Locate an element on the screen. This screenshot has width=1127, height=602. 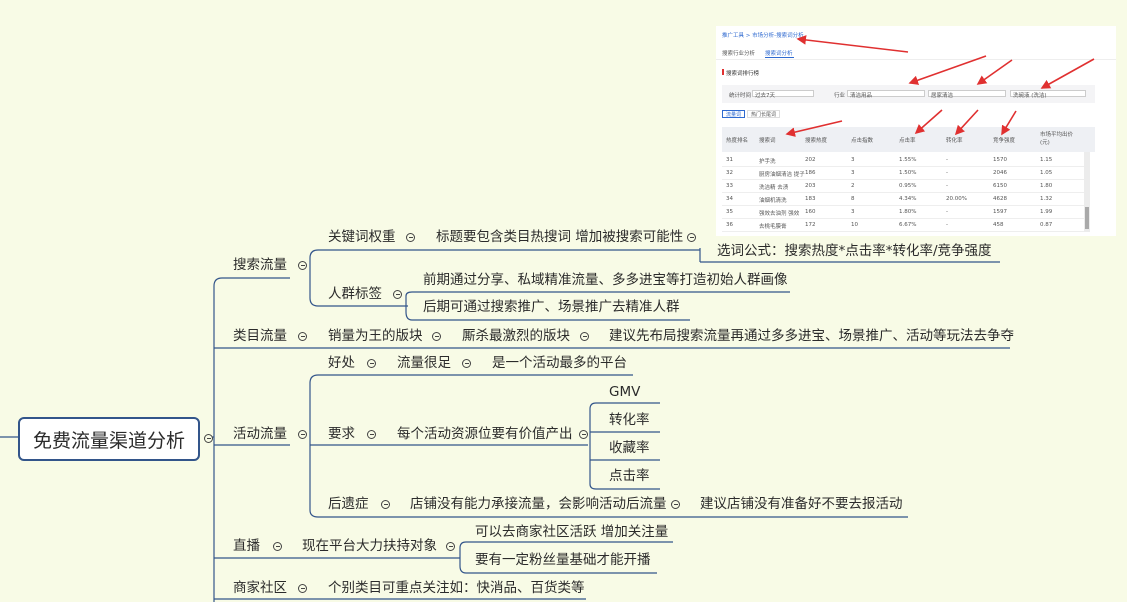
node-aftereffect-1: 店铺没有能力承接流量，会影响活动后流量 is located at coordinates (538, 504).